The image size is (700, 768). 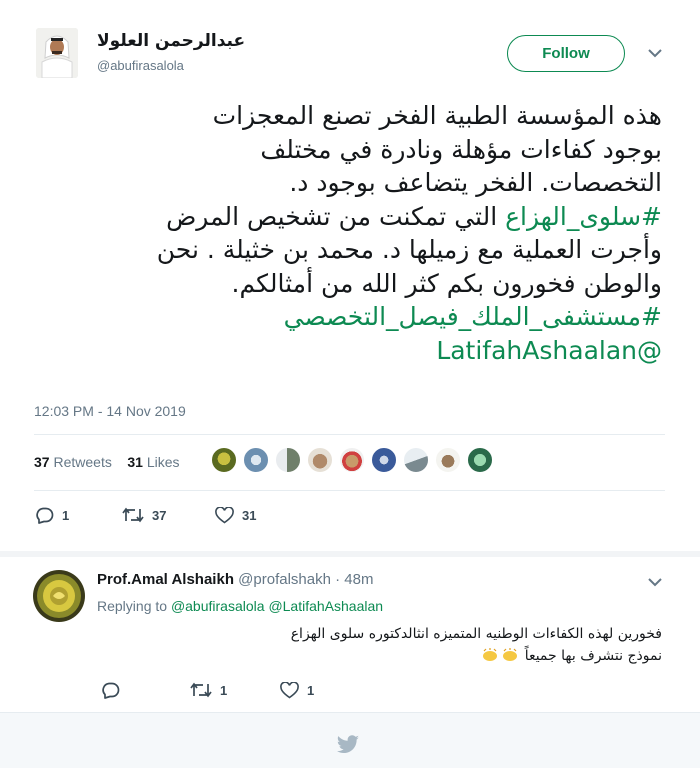 What do you see at coordinates (358, 579) in the screenshot?
I see `reply-time: 48m` at bounding box center [358, 579].